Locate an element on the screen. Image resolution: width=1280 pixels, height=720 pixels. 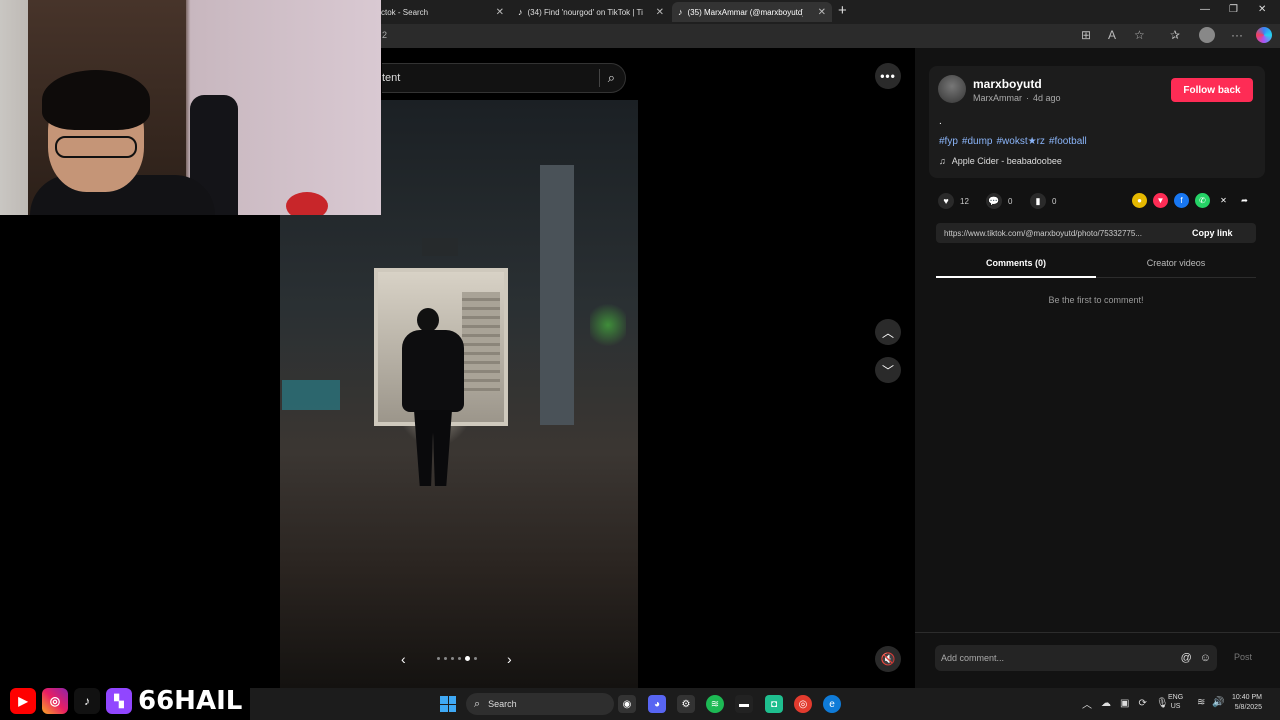
tab-title: ctok - Search is located at coordinates (405, 12).